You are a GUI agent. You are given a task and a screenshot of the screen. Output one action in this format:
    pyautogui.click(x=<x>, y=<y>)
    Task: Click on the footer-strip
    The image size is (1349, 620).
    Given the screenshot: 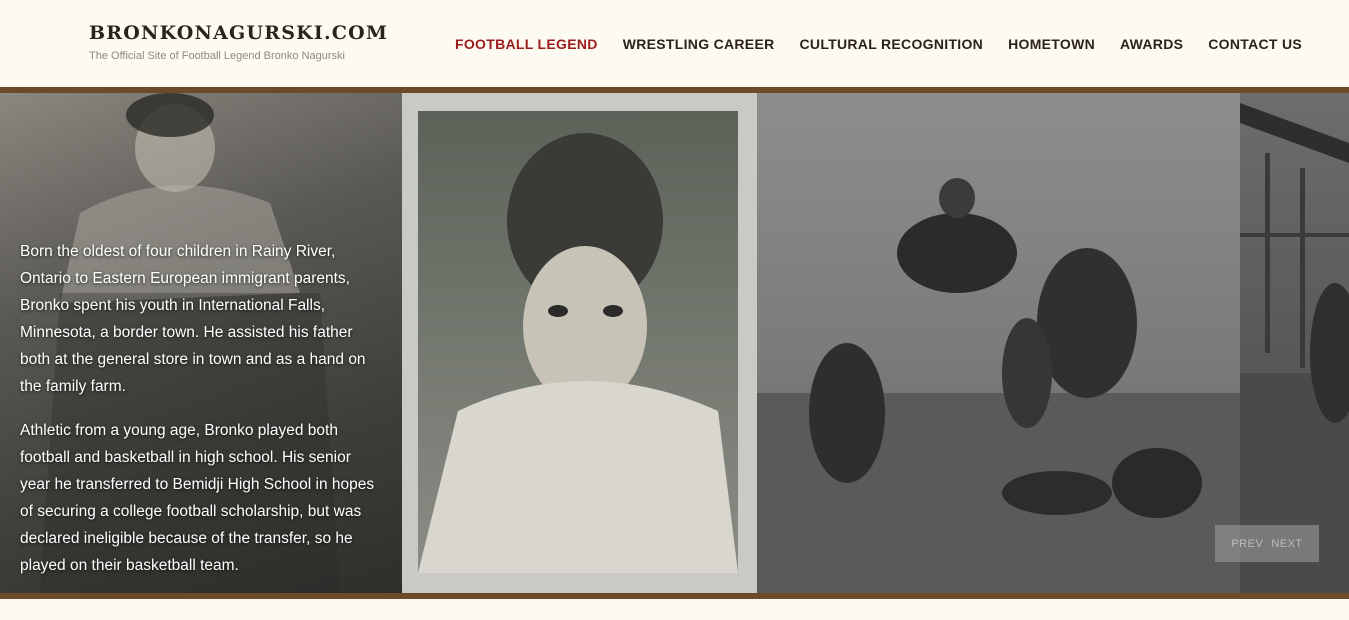 What is the action you would take?
    pyautogui.click(x=674, y=609)
    